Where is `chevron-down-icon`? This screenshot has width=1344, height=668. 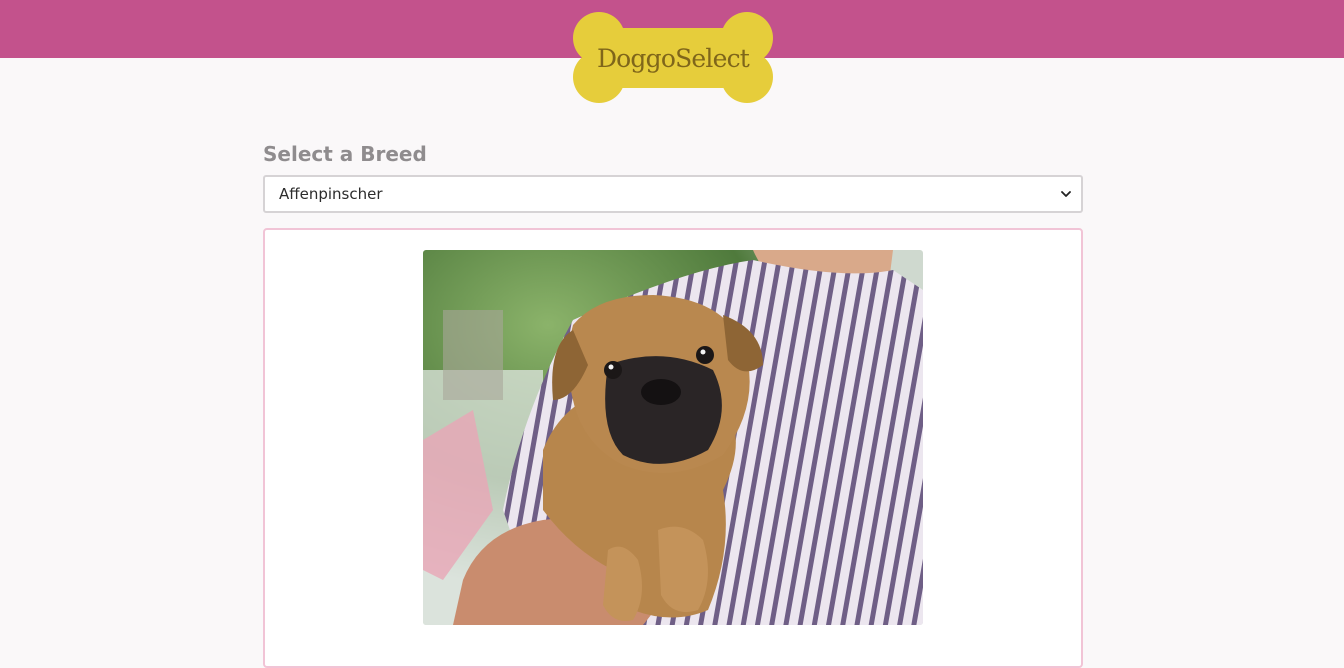
chevron-down-icon is located at coordinates (1066, 194).